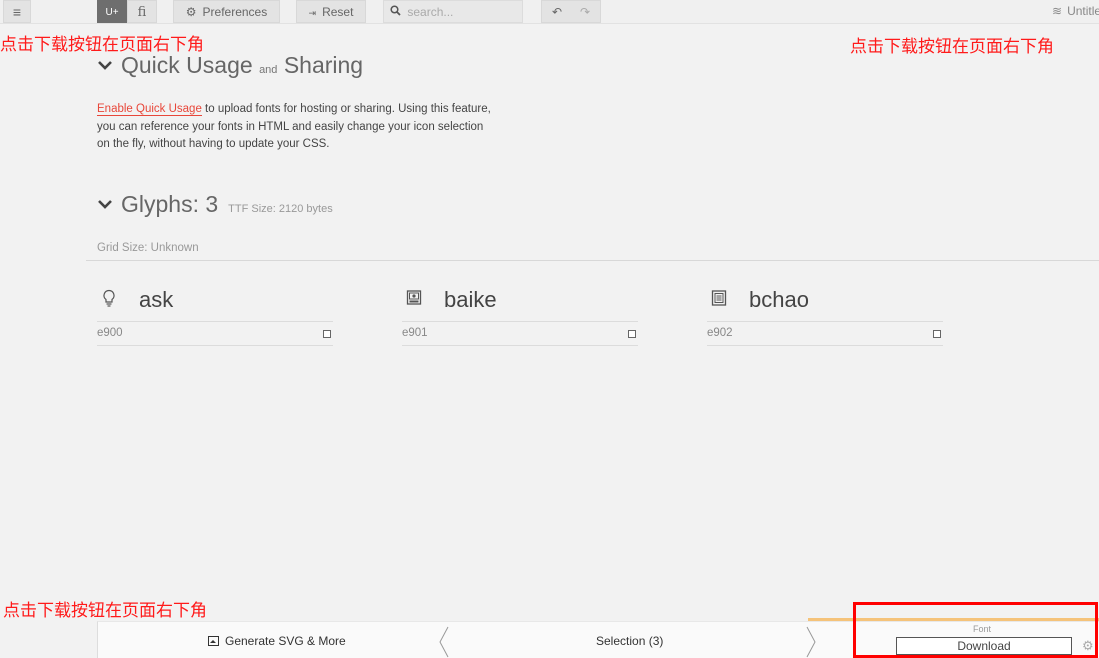 This screenshot has height=658, width=1099. Describe the element at coordinates (323, 65) in the screenshot. I see `sharing-title: Sharing` at that location.